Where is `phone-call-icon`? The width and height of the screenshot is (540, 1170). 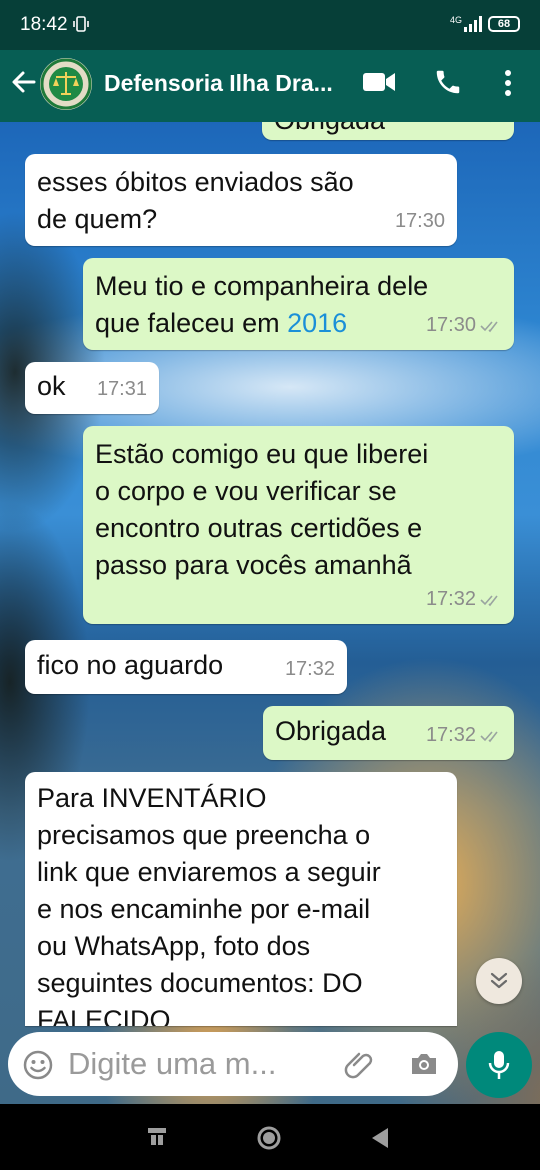
phone-call-icon is located at coordinates (448, 82).